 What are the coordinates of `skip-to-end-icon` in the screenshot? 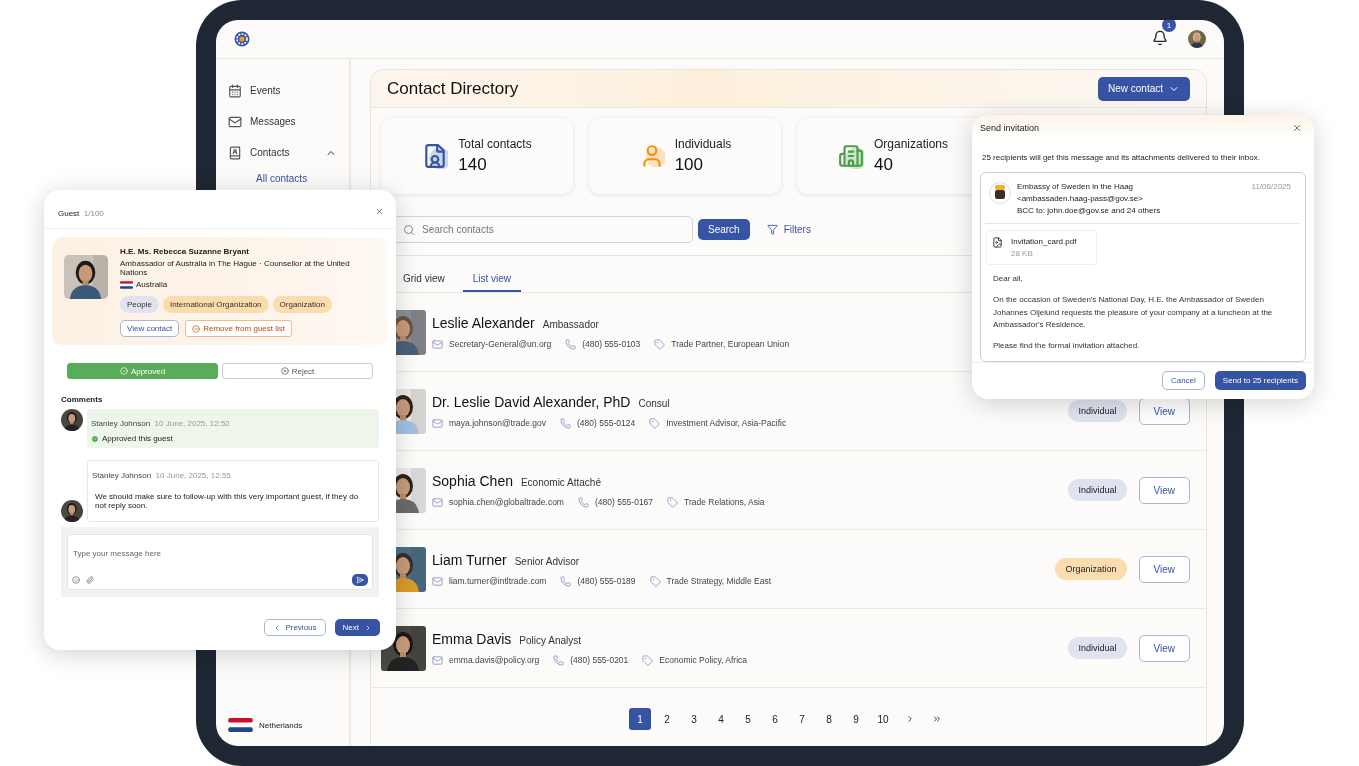 It's located at (937, 719).